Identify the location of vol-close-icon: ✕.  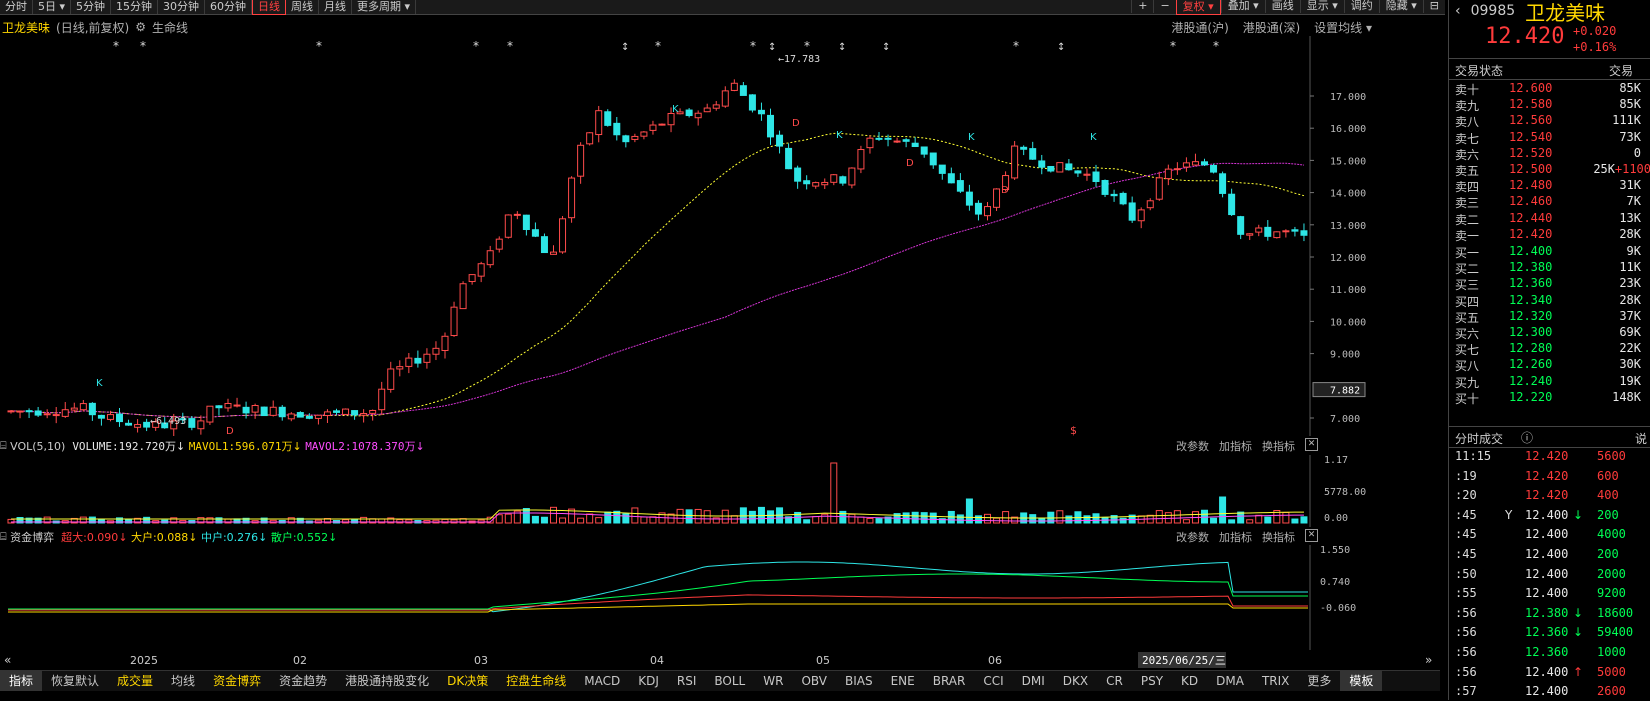
(1311, 444).